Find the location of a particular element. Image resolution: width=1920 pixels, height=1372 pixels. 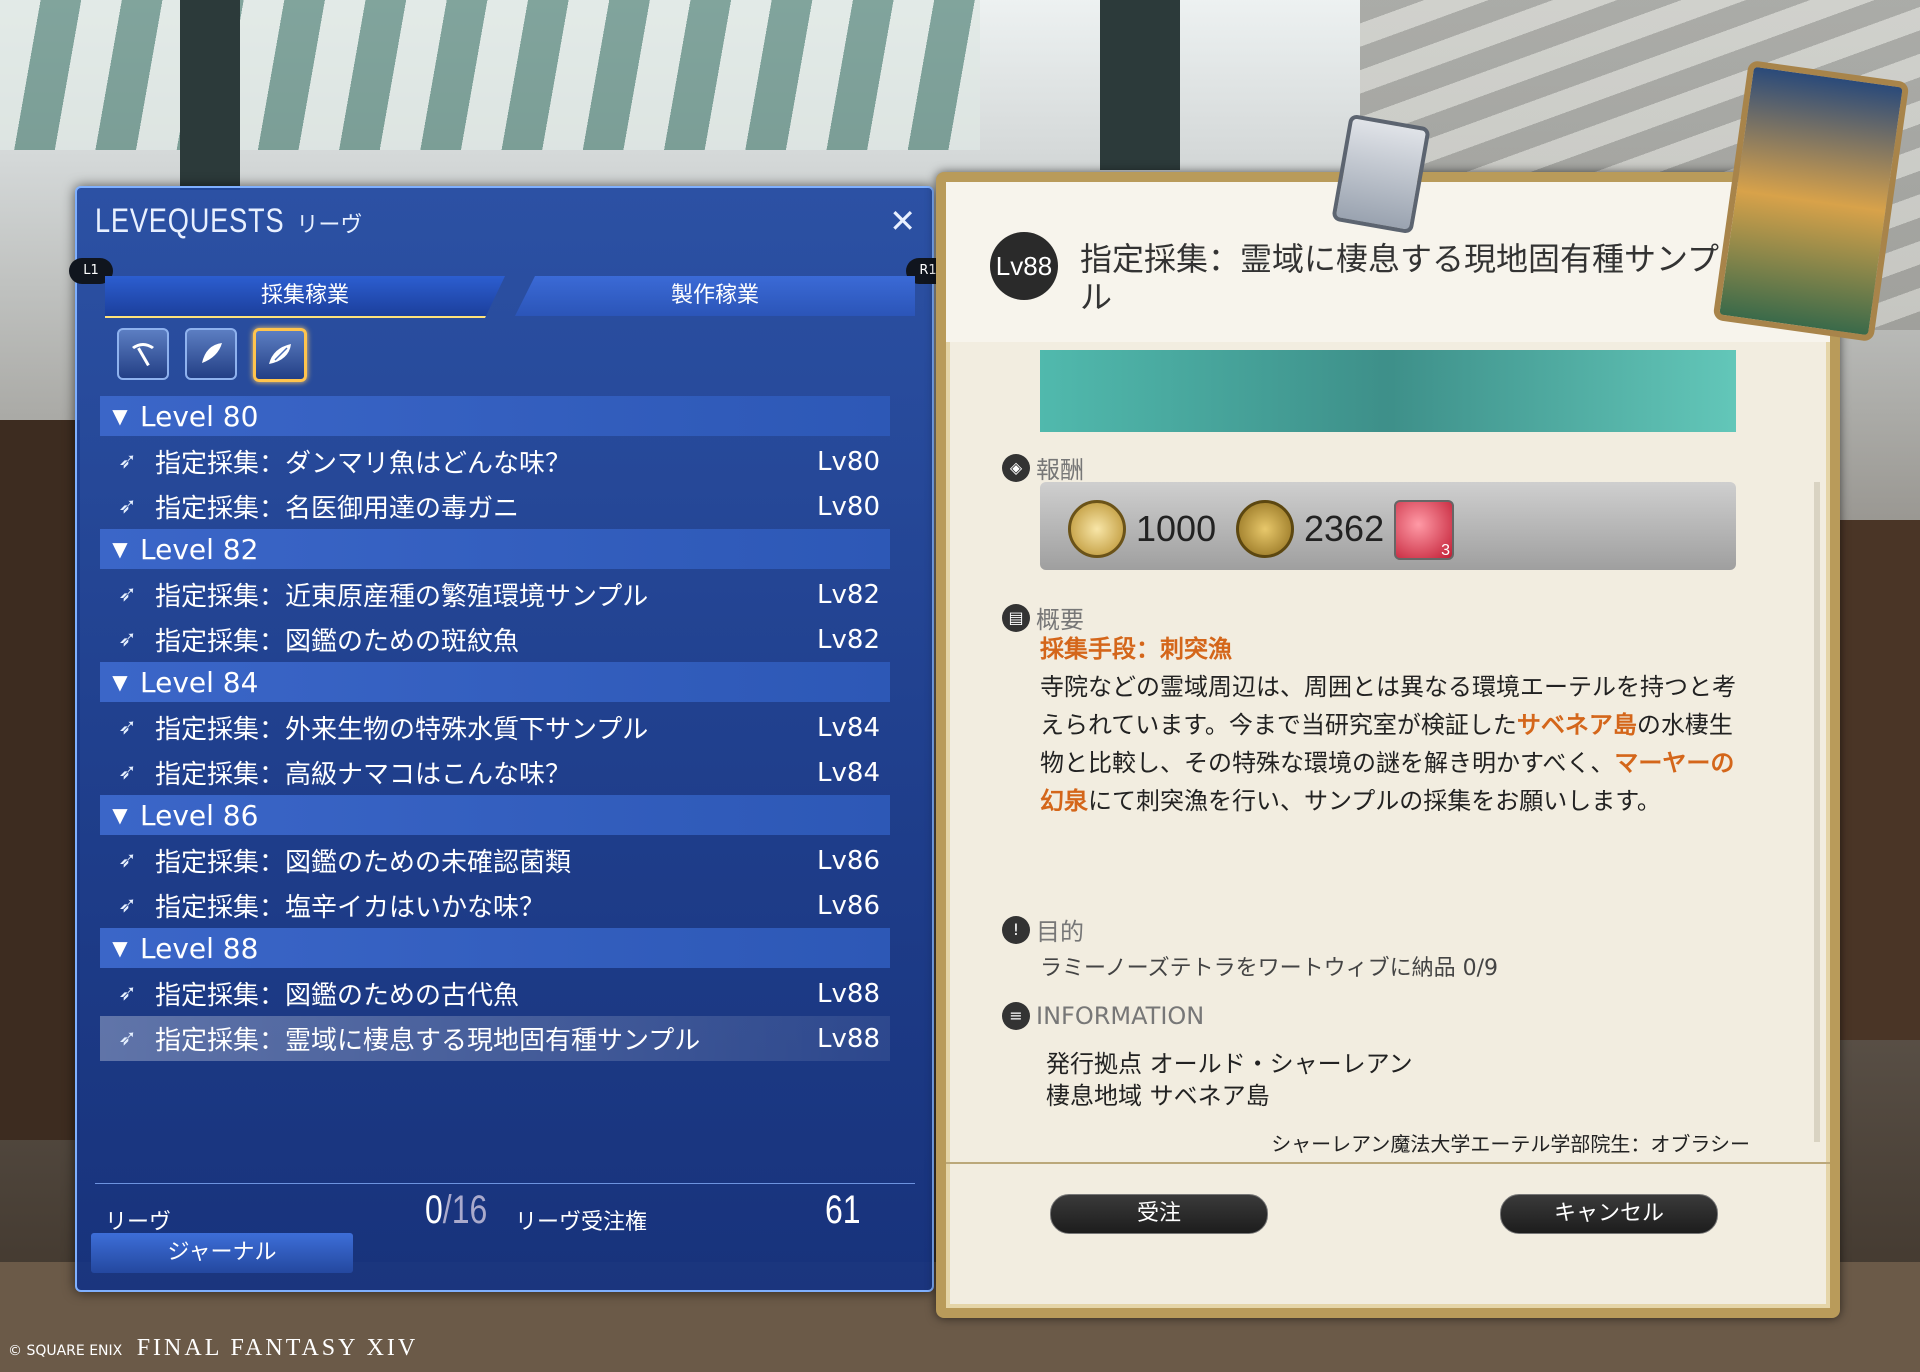

information-label: INFORMATION is located at coordinates (1120, 1016).